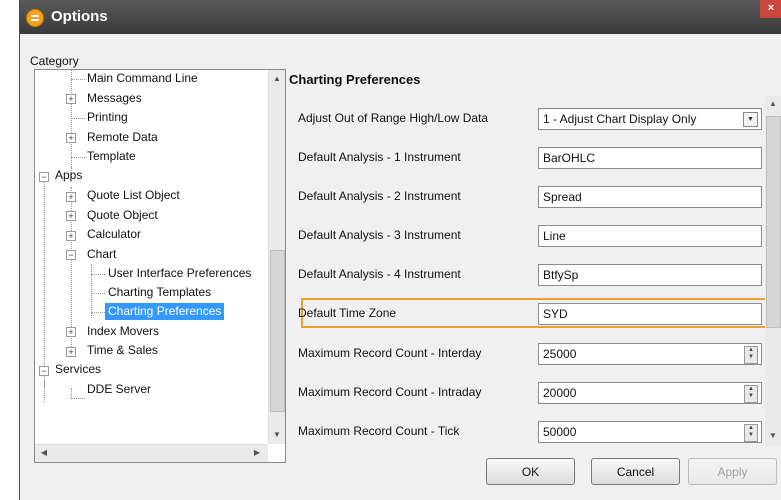 This screenshot has height=500, width=781. I want to click on pref-label-default-time-zone: Default Time Zone, so click(347, 313).